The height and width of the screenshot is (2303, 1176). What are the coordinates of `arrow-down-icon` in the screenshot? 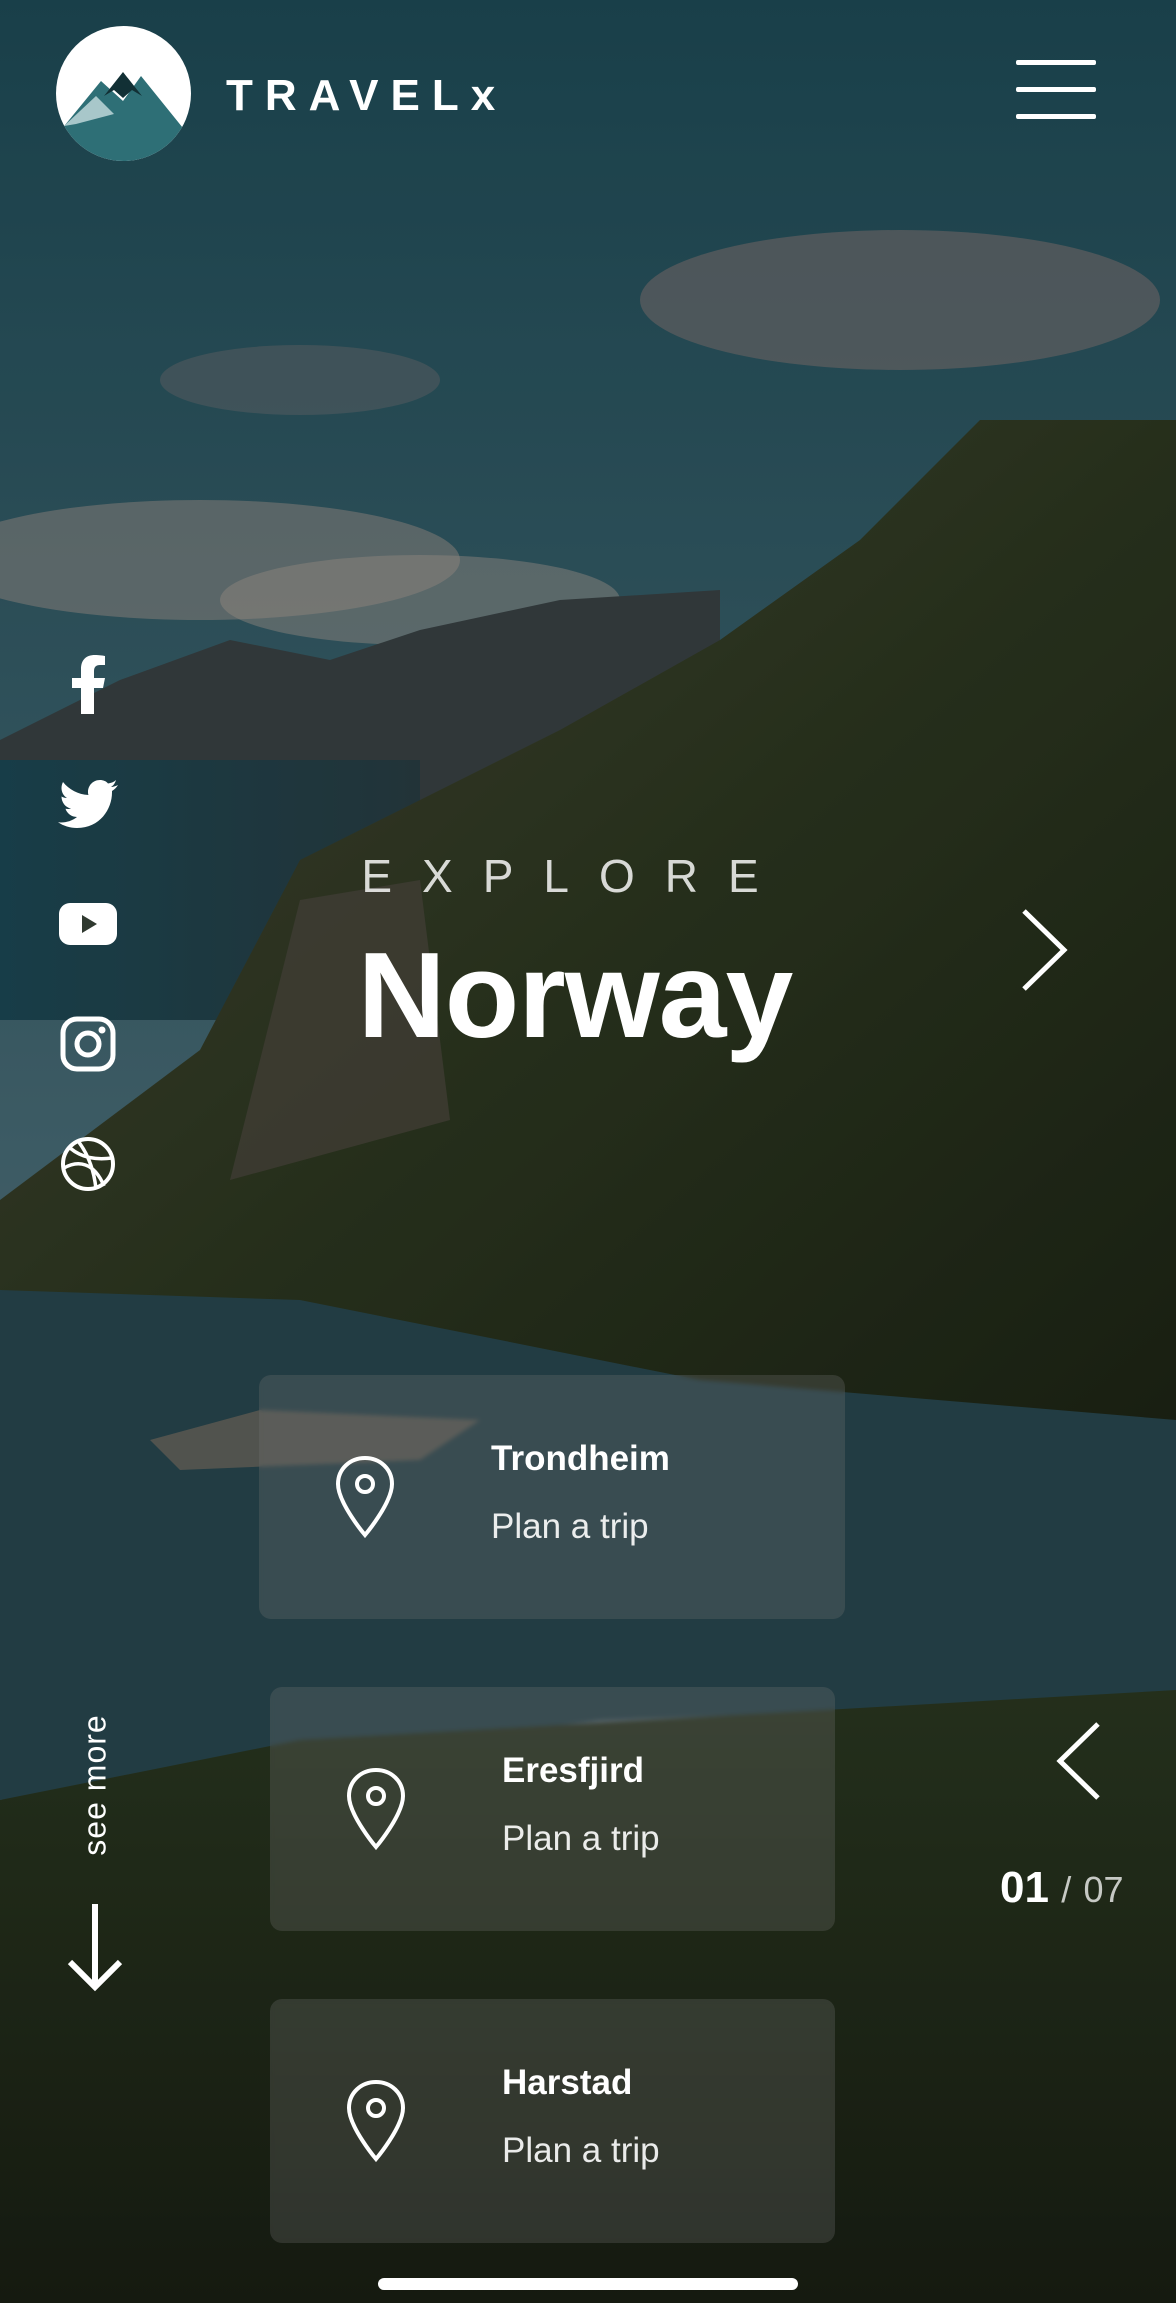 It's located at (95, 1947).